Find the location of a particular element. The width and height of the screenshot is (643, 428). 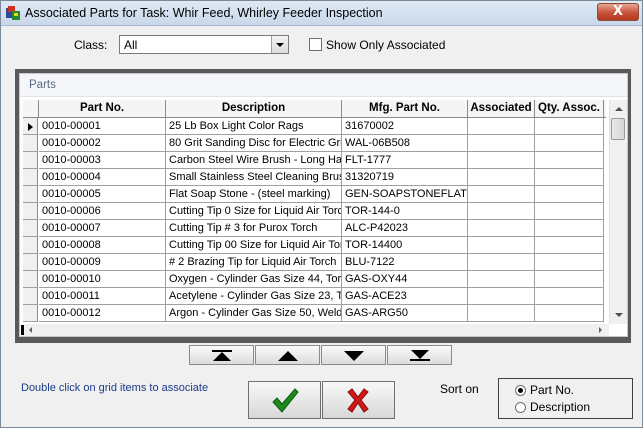

description-cell: Cutting Tip 00 Size for Liquid Air Tor is located at coordinates (254, 245).